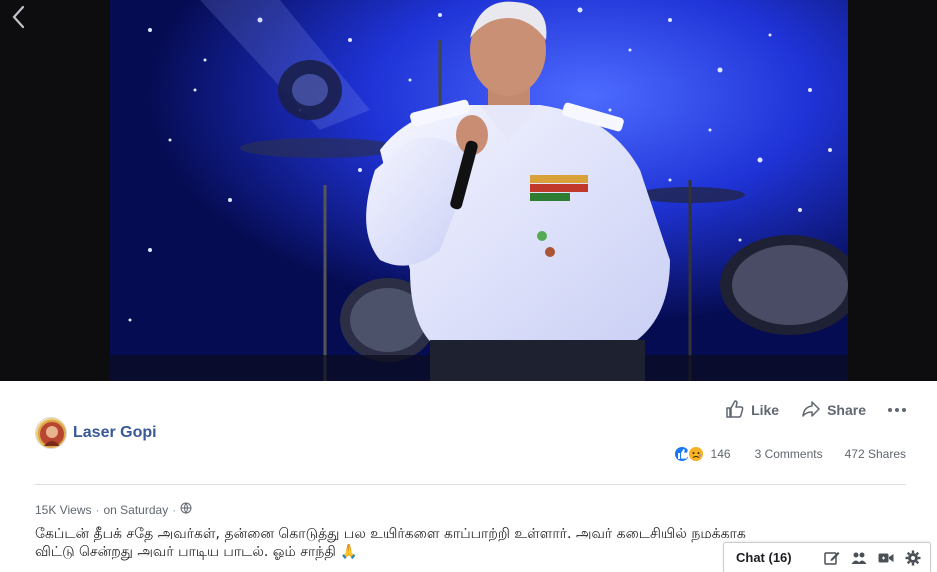  What do you see at coordinates (832, 558) in the screenshot?
I see `compose-icon` at bounding box center [832, 558].